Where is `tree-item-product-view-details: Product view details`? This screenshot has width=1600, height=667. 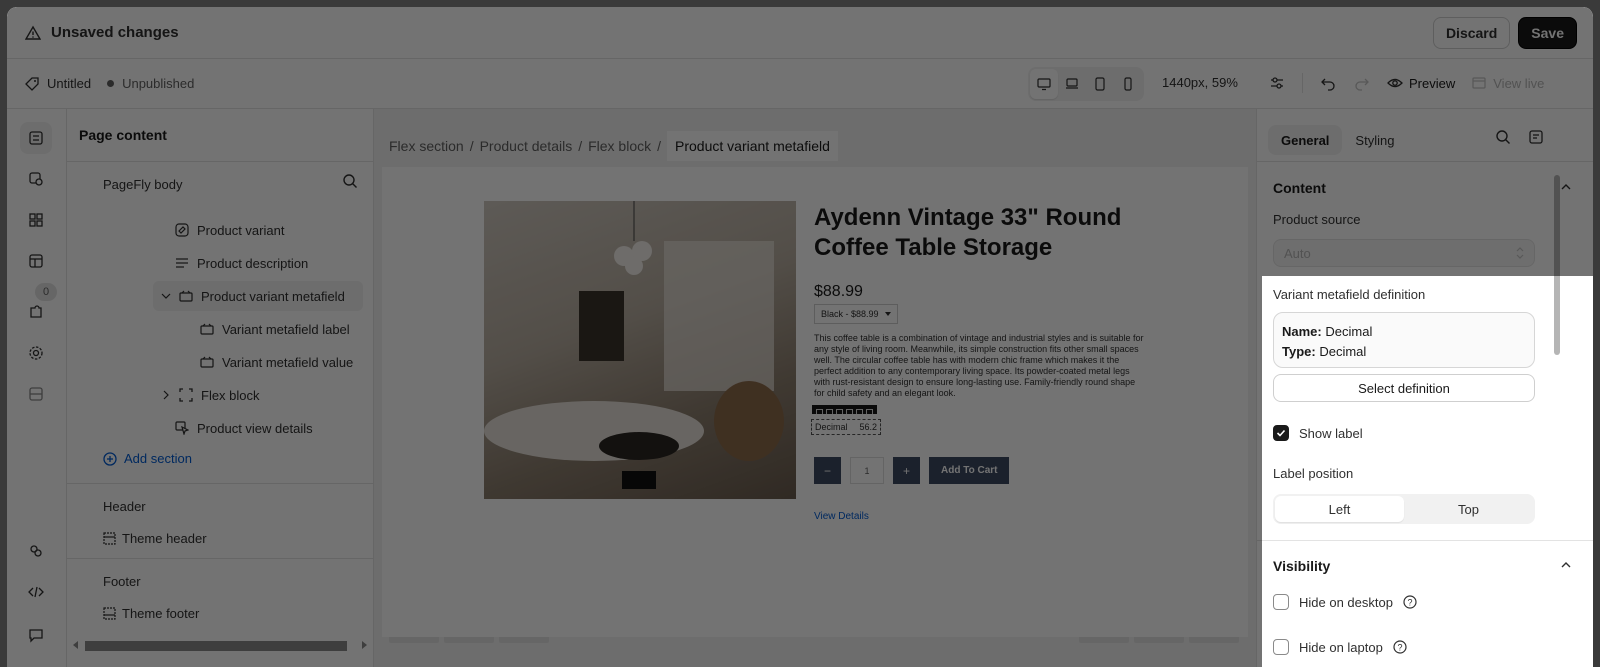 tree-item-product-view-details: Product view details is located at coordinates (244, 428).